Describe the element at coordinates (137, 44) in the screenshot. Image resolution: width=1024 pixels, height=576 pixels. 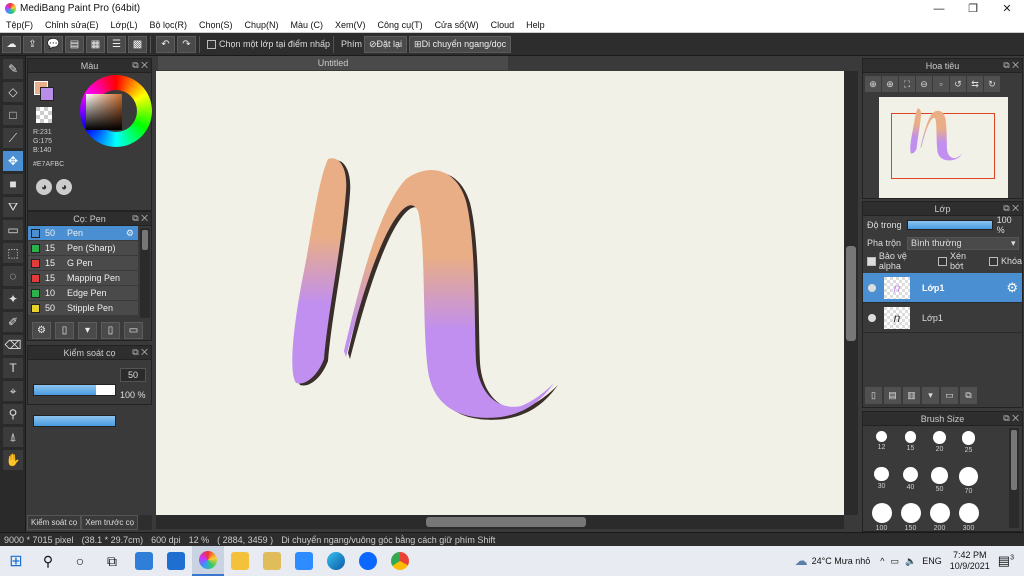
I see `grid-icon: ▩` at that location.